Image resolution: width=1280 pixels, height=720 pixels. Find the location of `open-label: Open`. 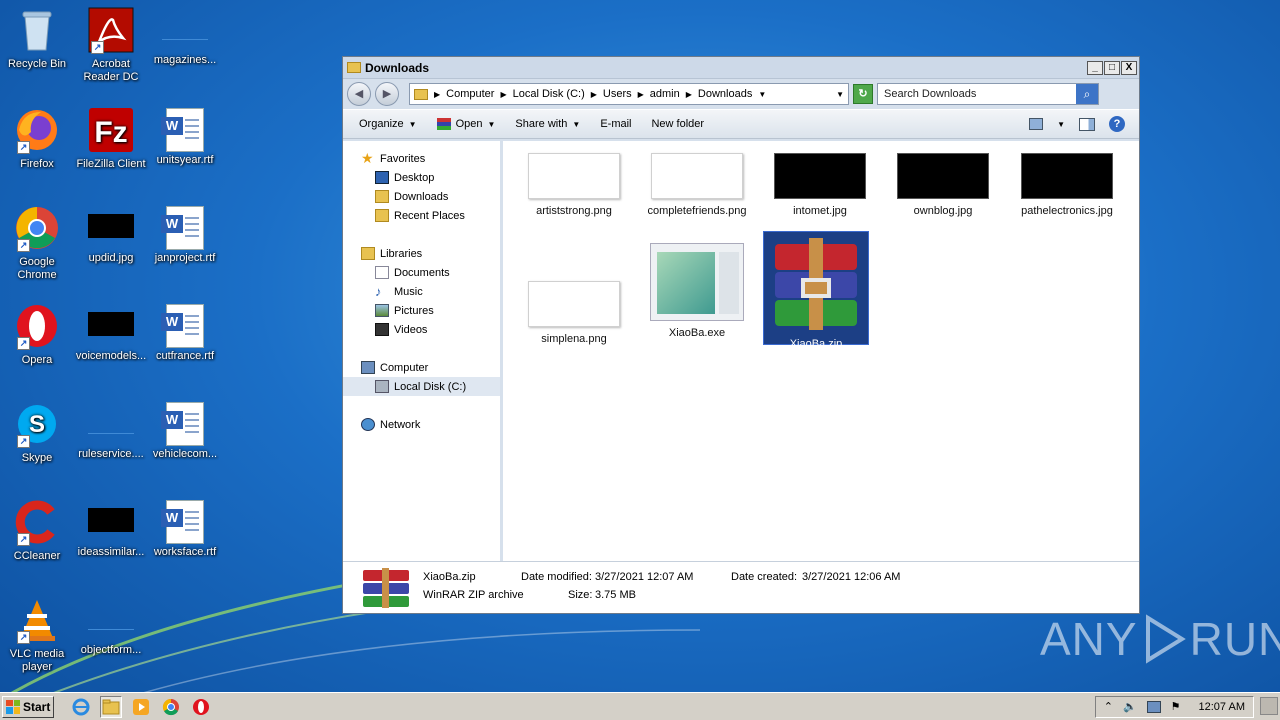

open-label: Open is located at coordinates (469, 124).